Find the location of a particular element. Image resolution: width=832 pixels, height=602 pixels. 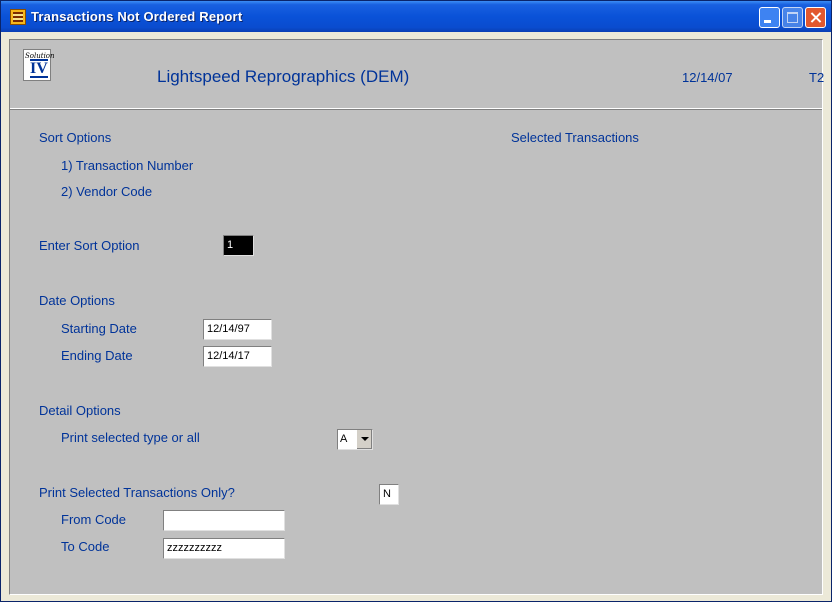

header-date: 12/14/07 is located at coordinates (707, 77).